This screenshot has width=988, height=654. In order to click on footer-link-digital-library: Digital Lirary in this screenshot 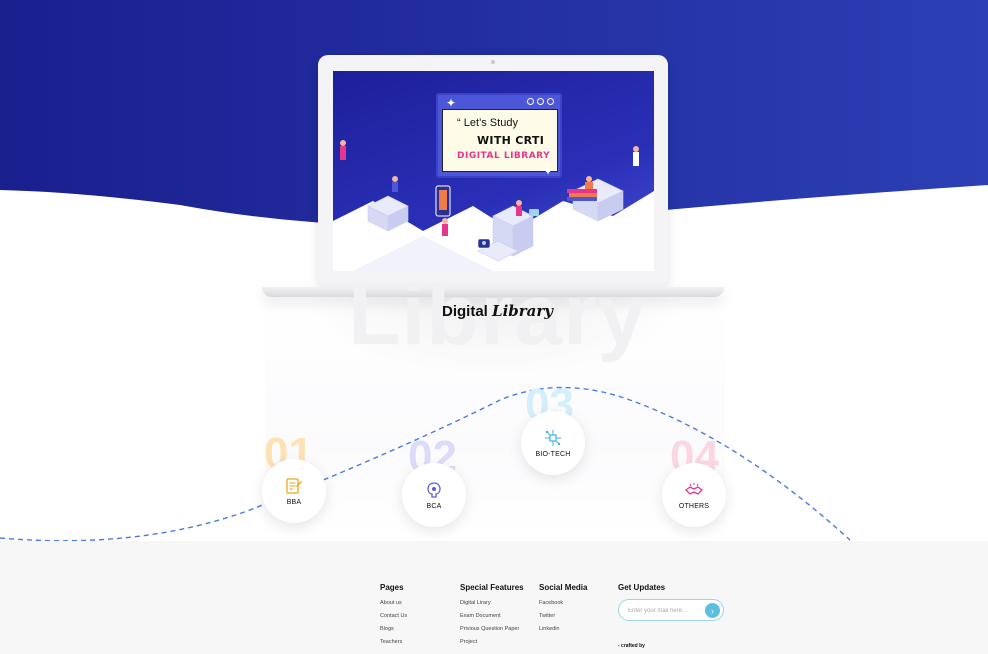, I will do `click(492, 603)`.